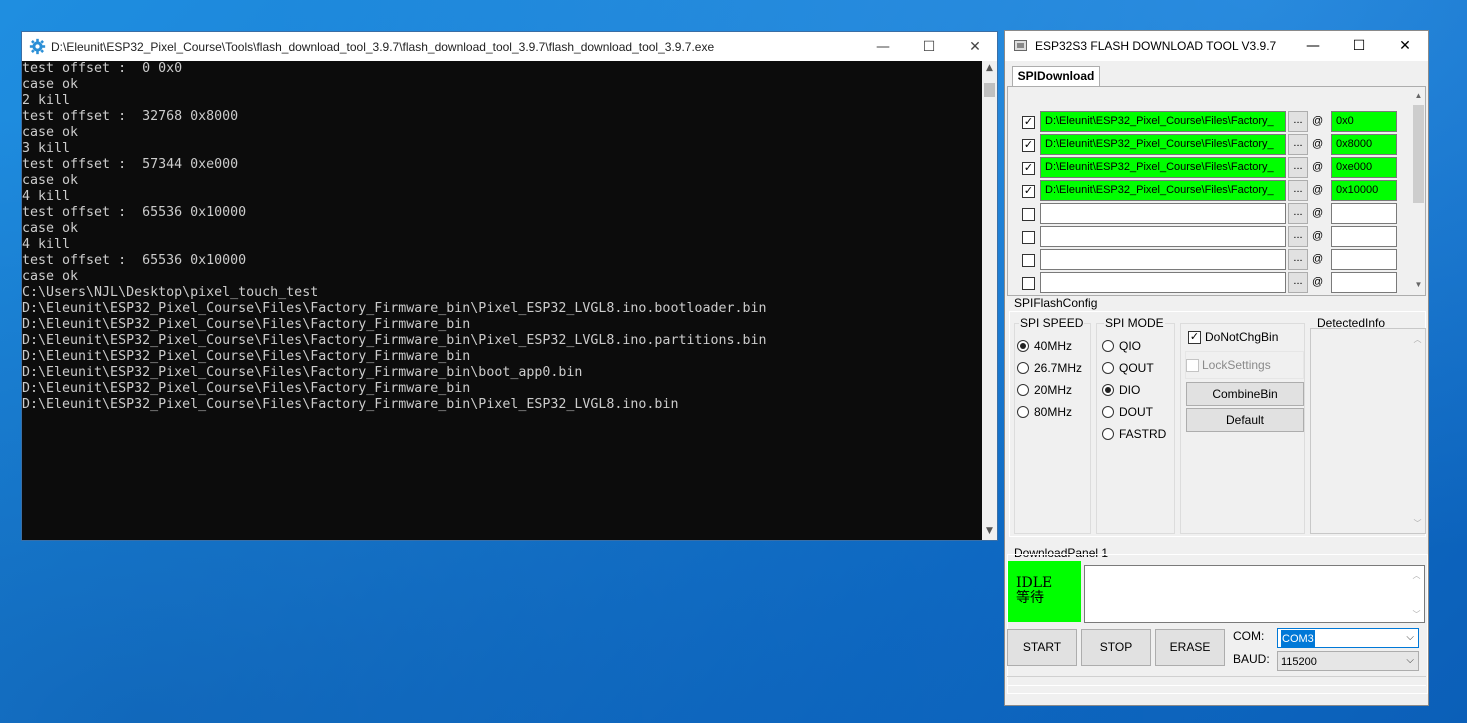  Describe the element at coordinates (989, 90) in the screenshot. I see `console-scroll-thumb` at that location.